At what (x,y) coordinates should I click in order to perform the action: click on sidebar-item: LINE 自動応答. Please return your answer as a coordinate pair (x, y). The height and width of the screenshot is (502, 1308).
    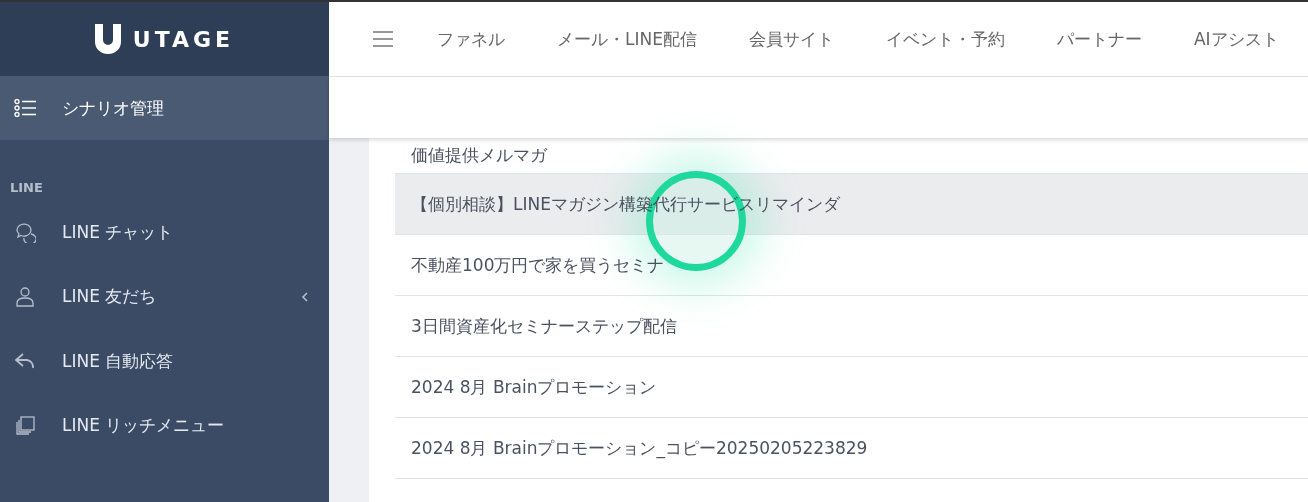
    Looking at the image, I should click on (164, 361).